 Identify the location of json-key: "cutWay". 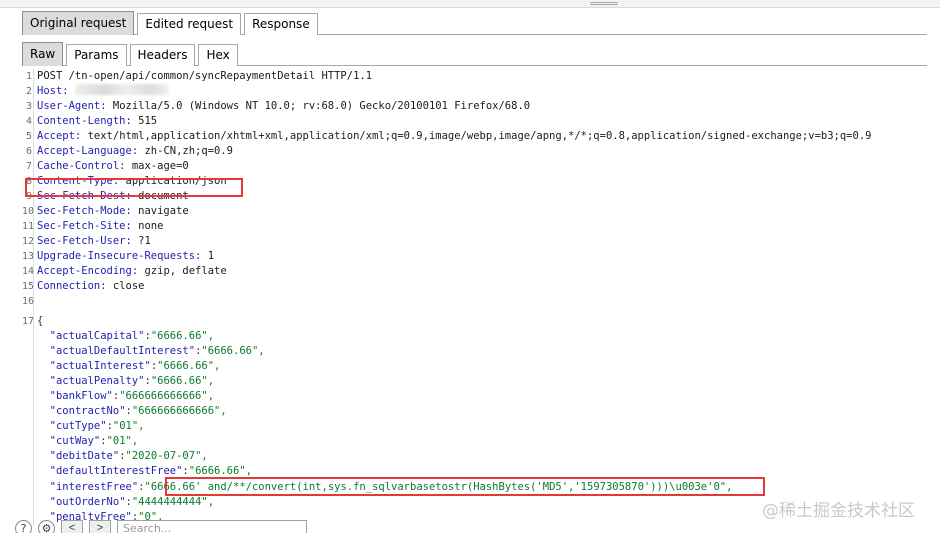
(75, 441).